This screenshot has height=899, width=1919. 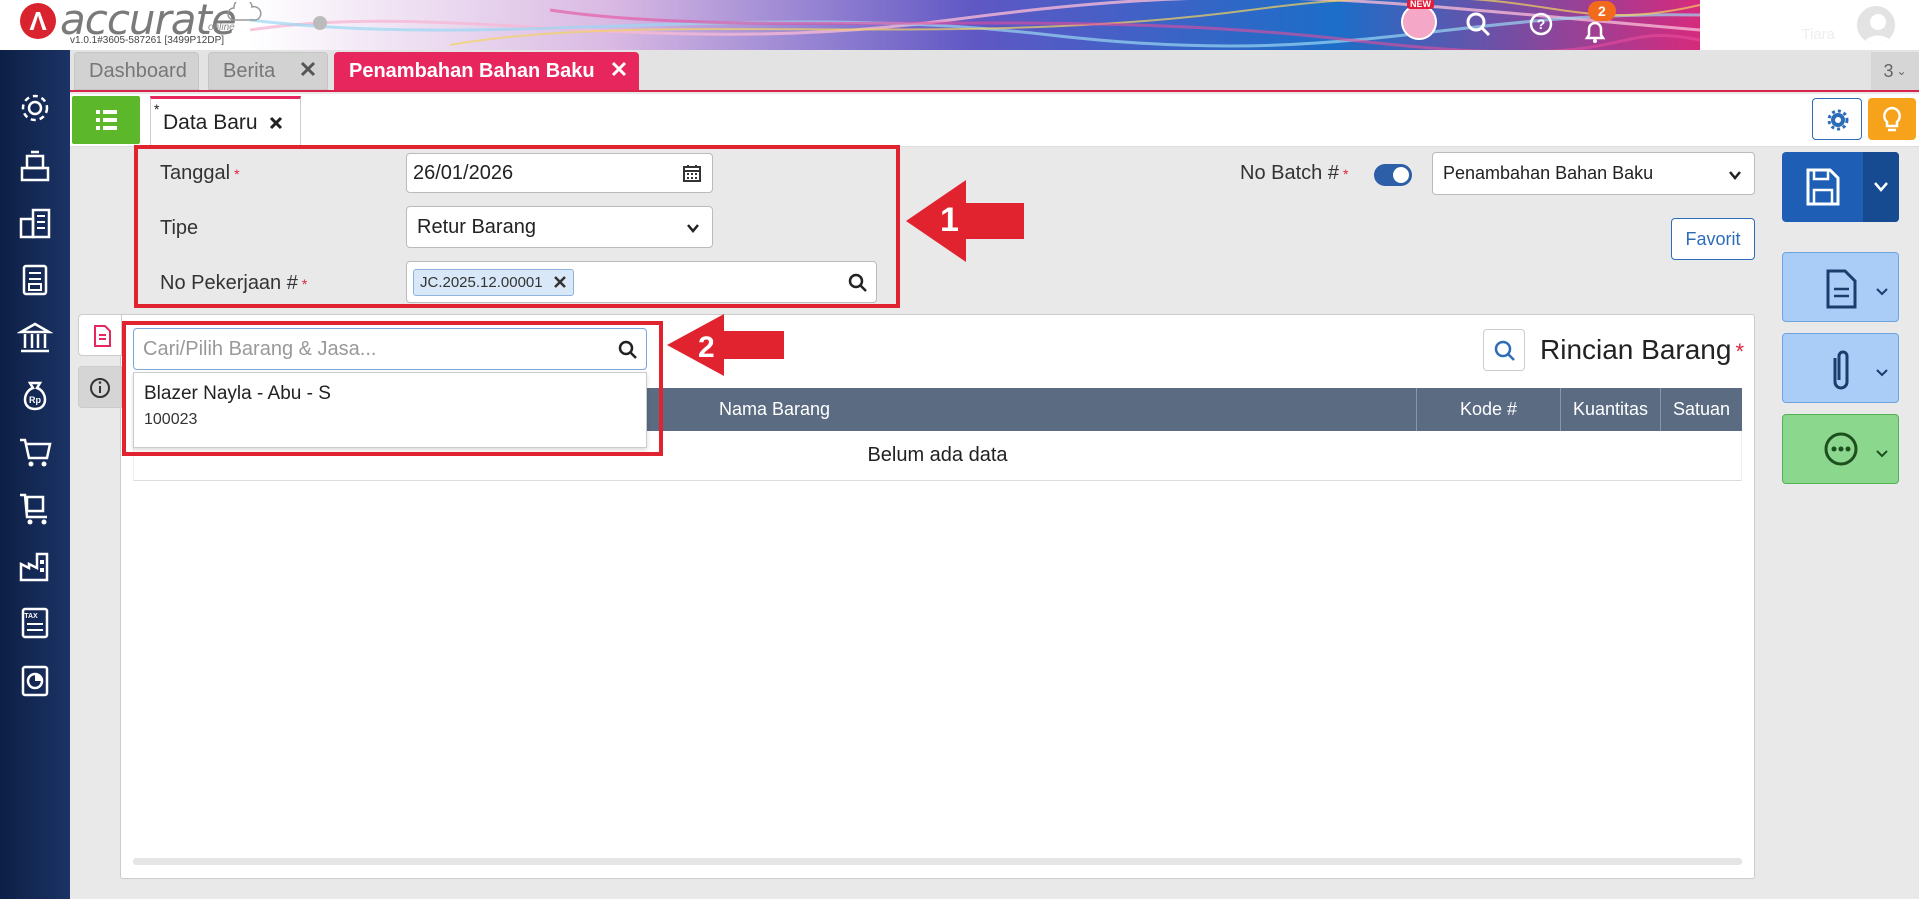 What do you see at coordinates (1818, 34) in the screenshot?
I see `user-name: Tiara` at bounding box center [1818, 34].